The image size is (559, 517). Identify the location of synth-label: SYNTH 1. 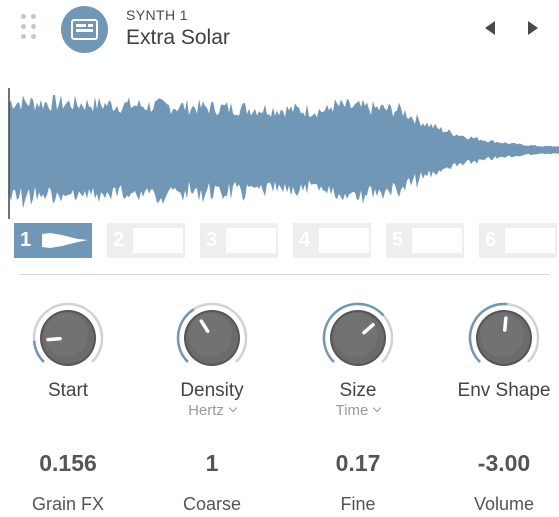
(157, 15).